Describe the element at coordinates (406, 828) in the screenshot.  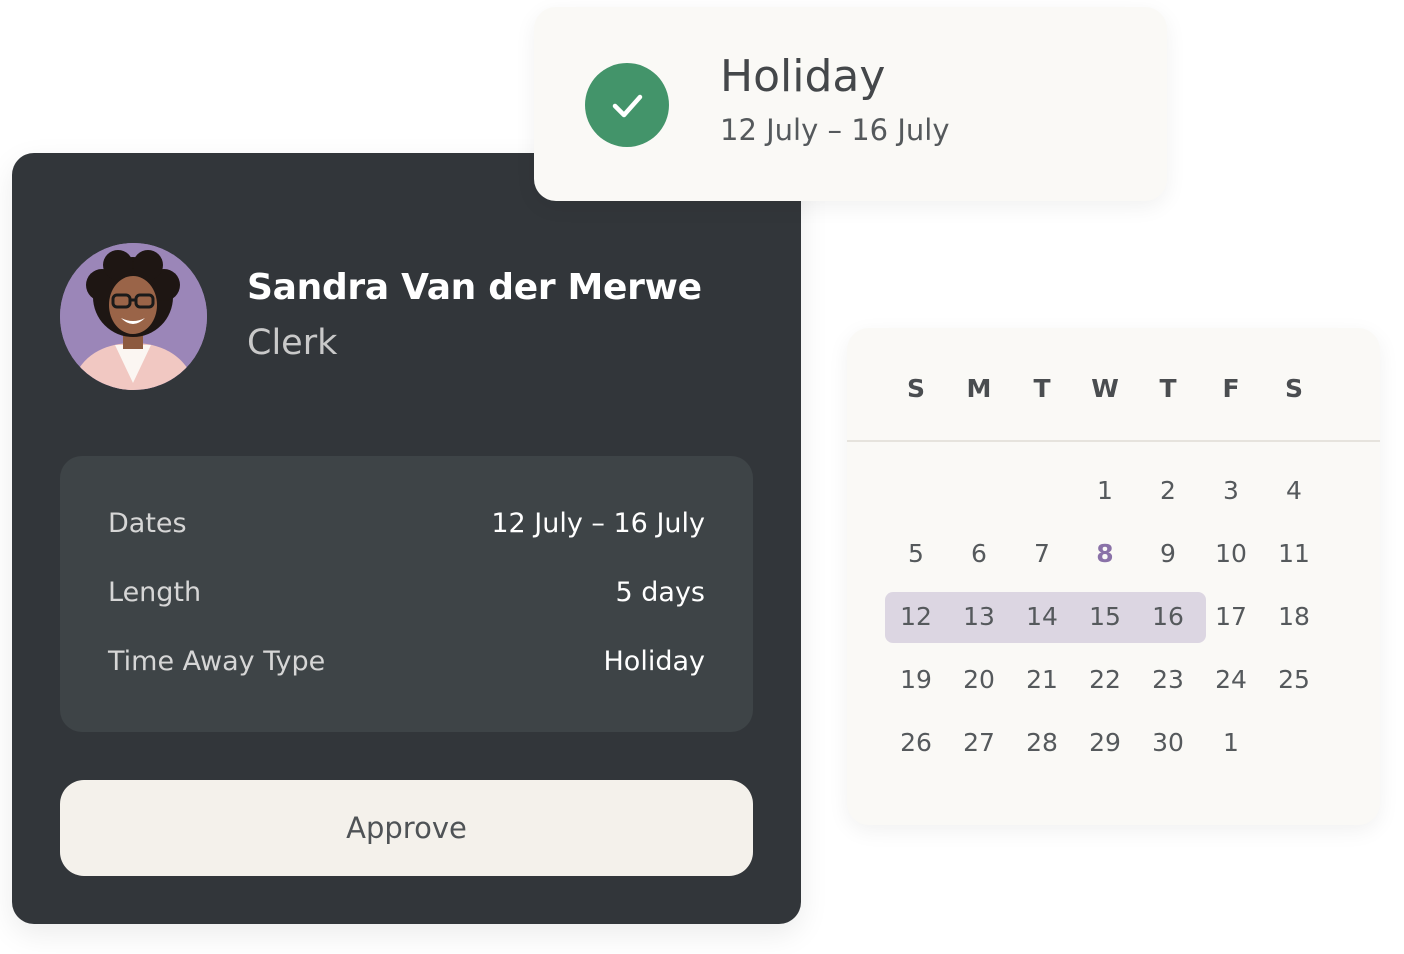
I see `approve-button: Approve` at that location.